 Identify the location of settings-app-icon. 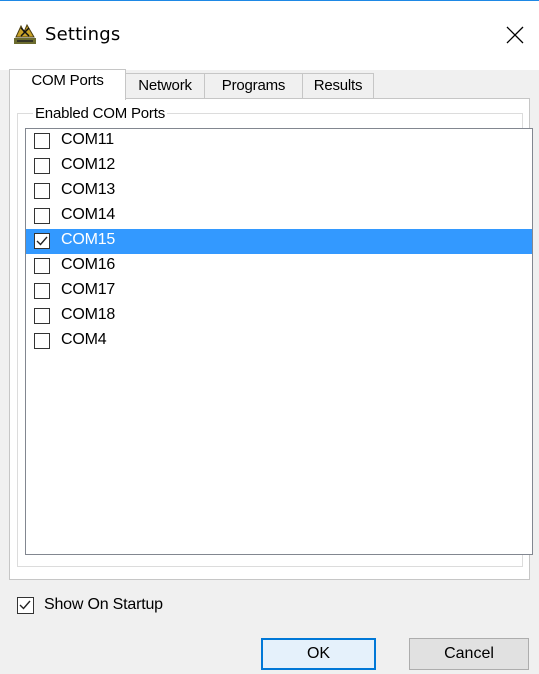
(25, 34).